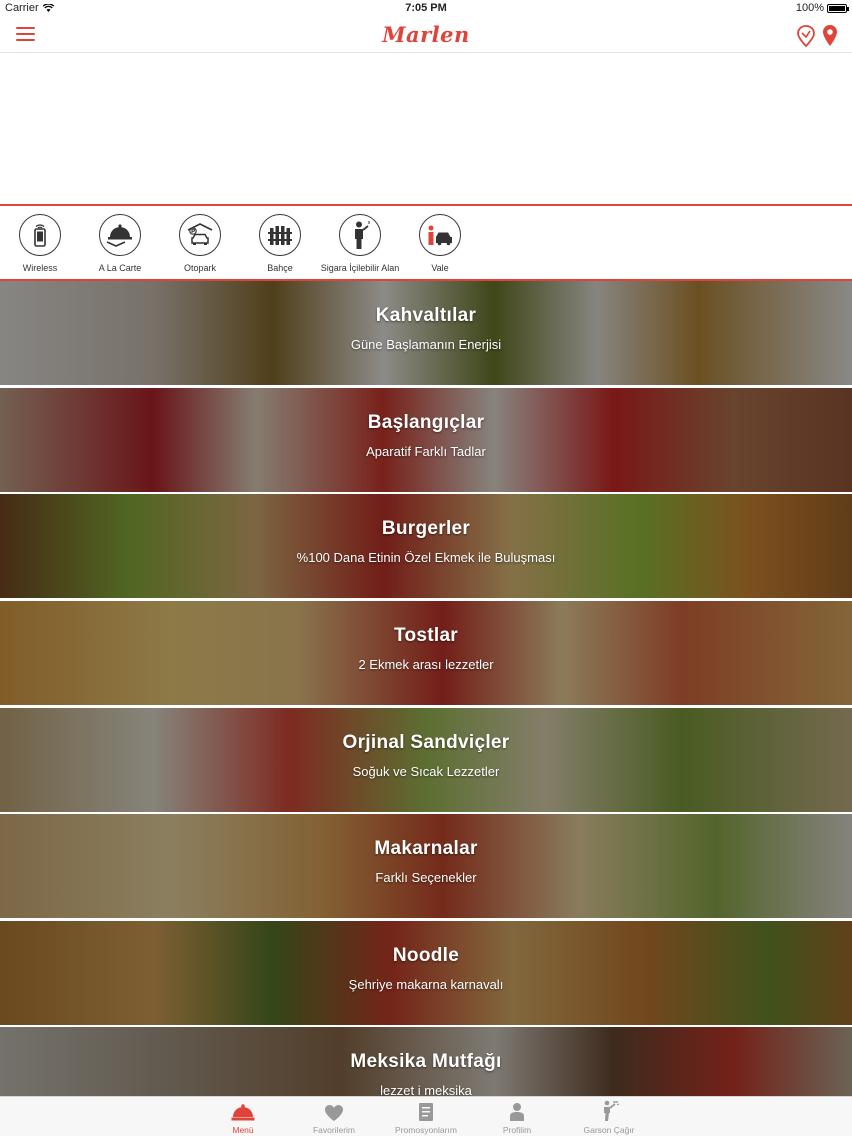 Image resolution: width=852 pixels, height=1136 pixels. I want to click on person-icon, so click(517, 1112).